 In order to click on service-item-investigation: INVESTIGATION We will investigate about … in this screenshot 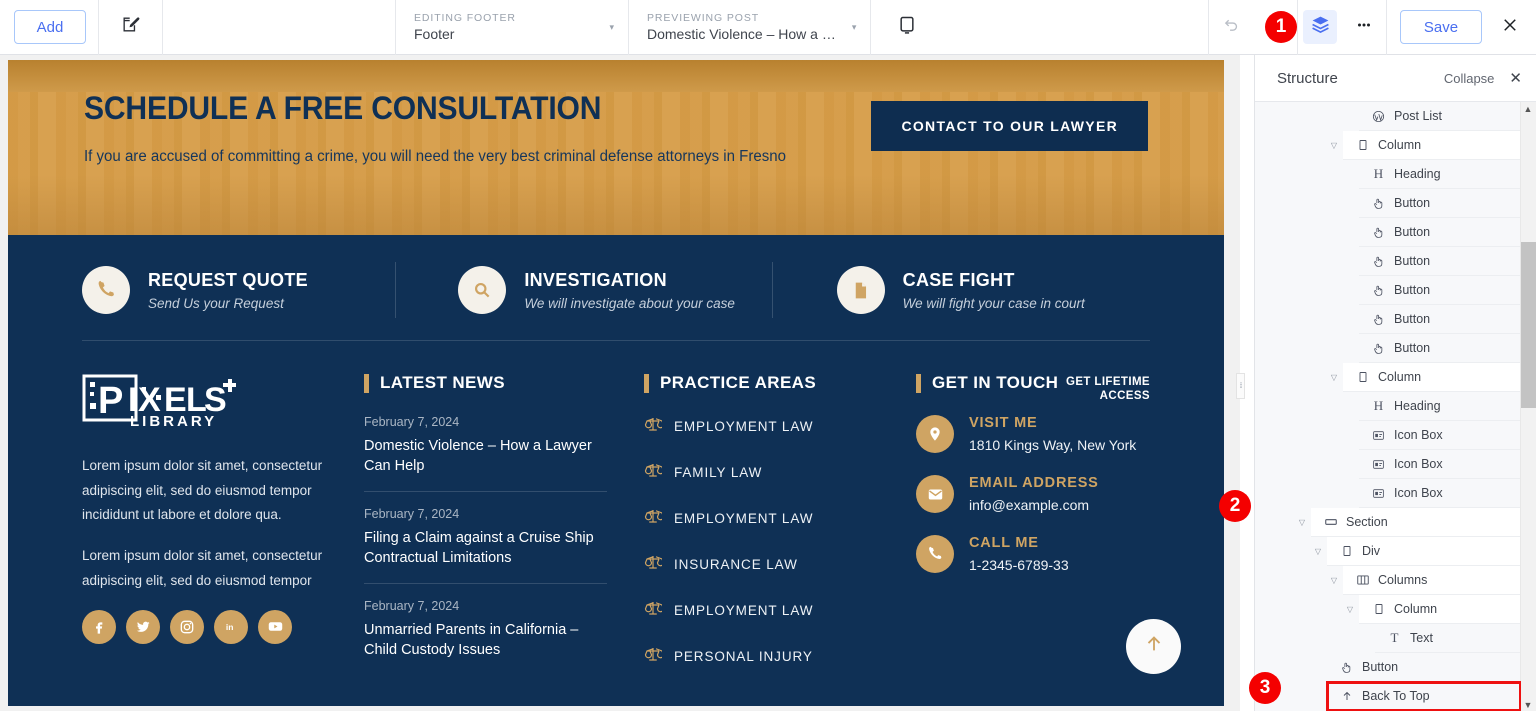, I will do `click(583, 290)`.